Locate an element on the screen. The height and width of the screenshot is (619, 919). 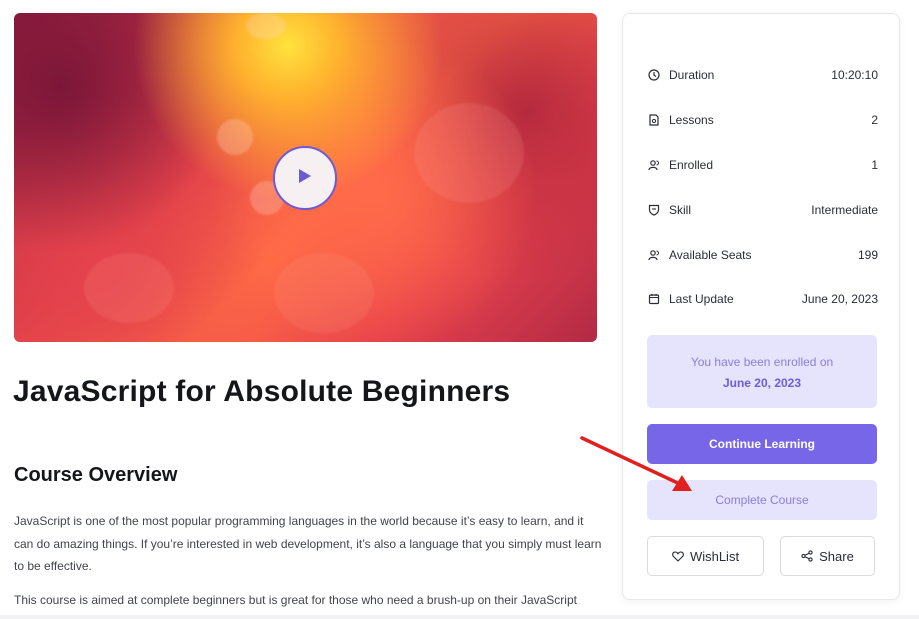
play-button is located at coordinates (305, 178).